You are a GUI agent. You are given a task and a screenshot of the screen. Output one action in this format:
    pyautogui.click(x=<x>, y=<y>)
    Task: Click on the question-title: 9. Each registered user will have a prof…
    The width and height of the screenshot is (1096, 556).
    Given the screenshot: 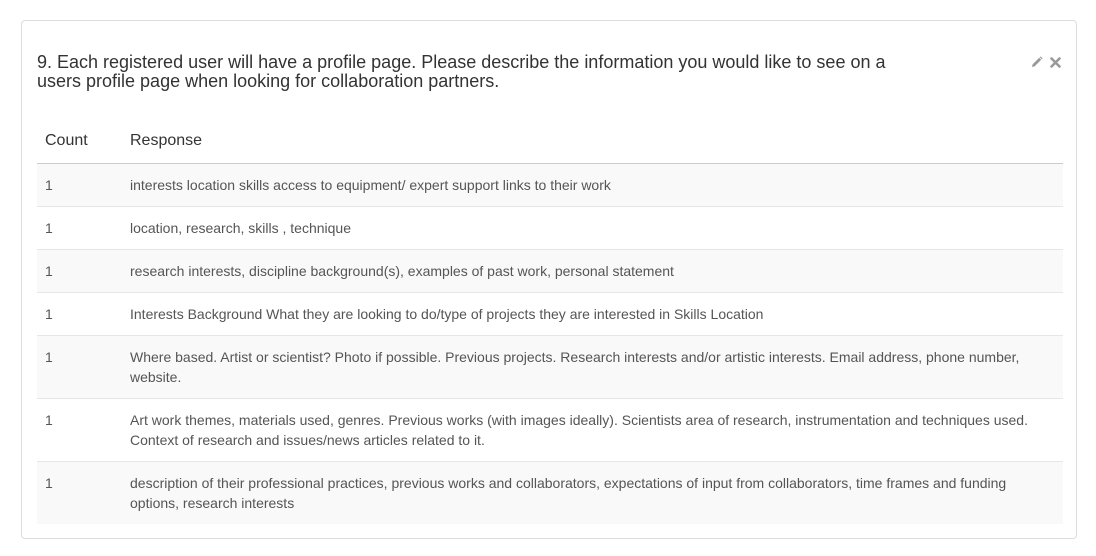 What is the action you would take?
    pyautogui.click(x=461, y=71)
    